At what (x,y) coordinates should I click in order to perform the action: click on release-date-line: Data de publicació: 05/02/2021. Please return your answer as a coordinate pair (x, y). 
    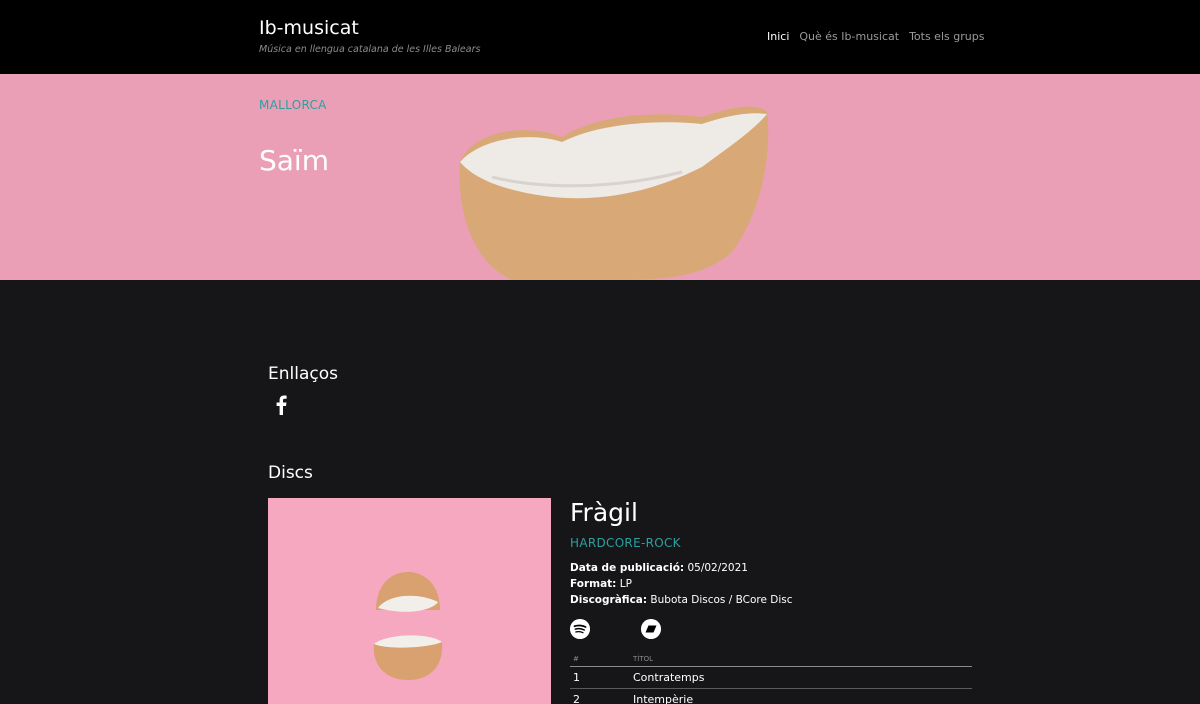
    Looking at the image, I should click on (659, 568).